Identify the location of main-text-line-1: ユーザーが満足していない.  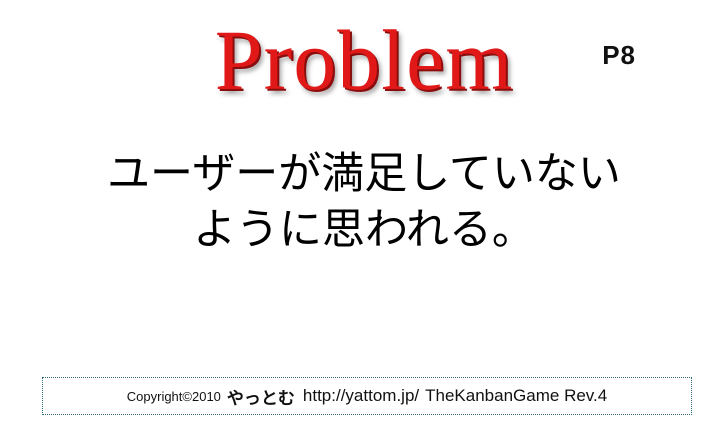
(364, 174).